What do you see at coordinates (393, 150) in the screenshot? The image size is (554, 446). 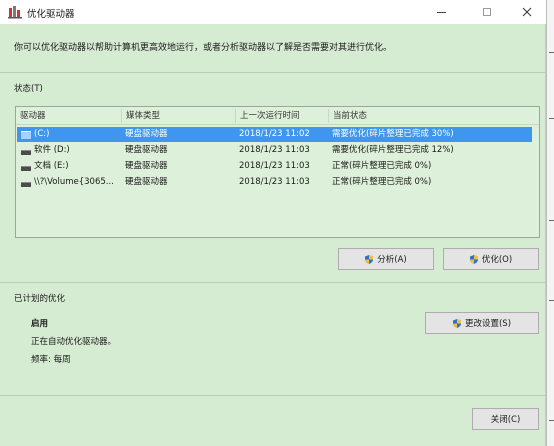 I see `current-status: 需要优化(碎片整理已完成 12%)` at bounding box center [393, 150].